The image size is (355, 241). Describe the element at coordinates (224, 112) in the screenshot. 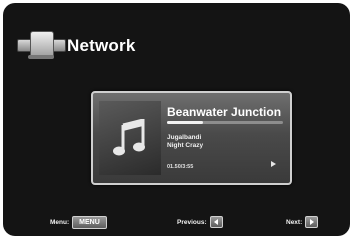

I see `track-title: Beanwater Junction` at that location.